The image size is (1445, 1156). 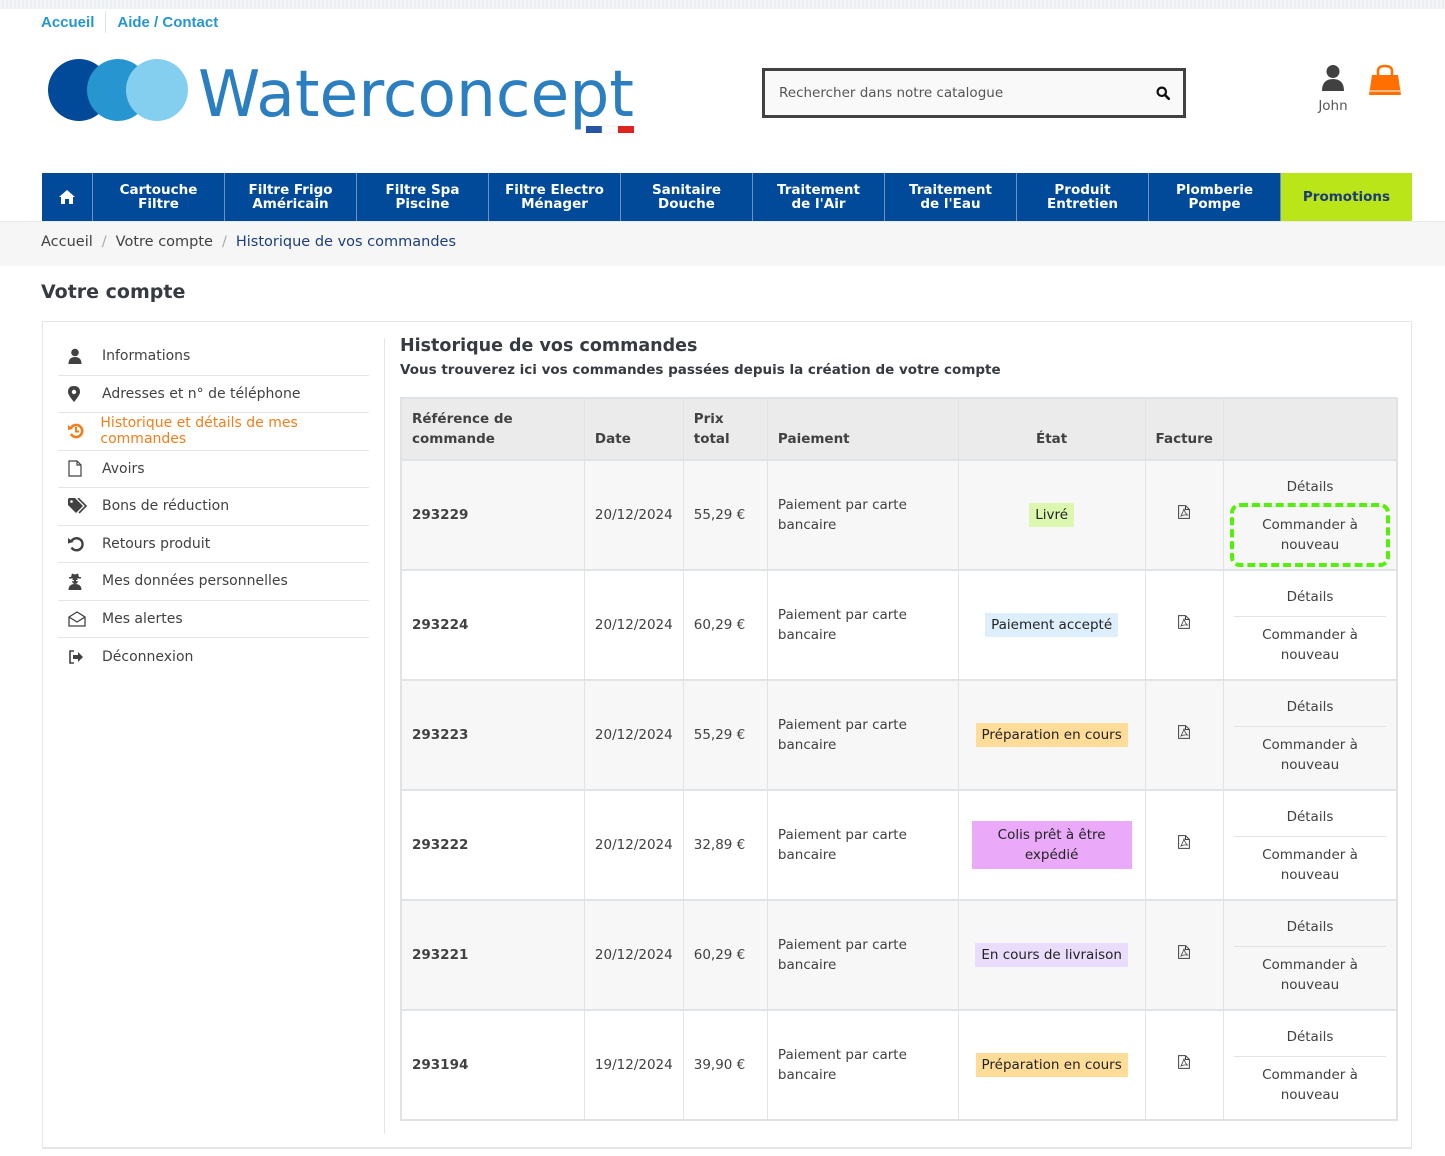 I want to click on order-reference: 293221, so click(x=493, y=954).